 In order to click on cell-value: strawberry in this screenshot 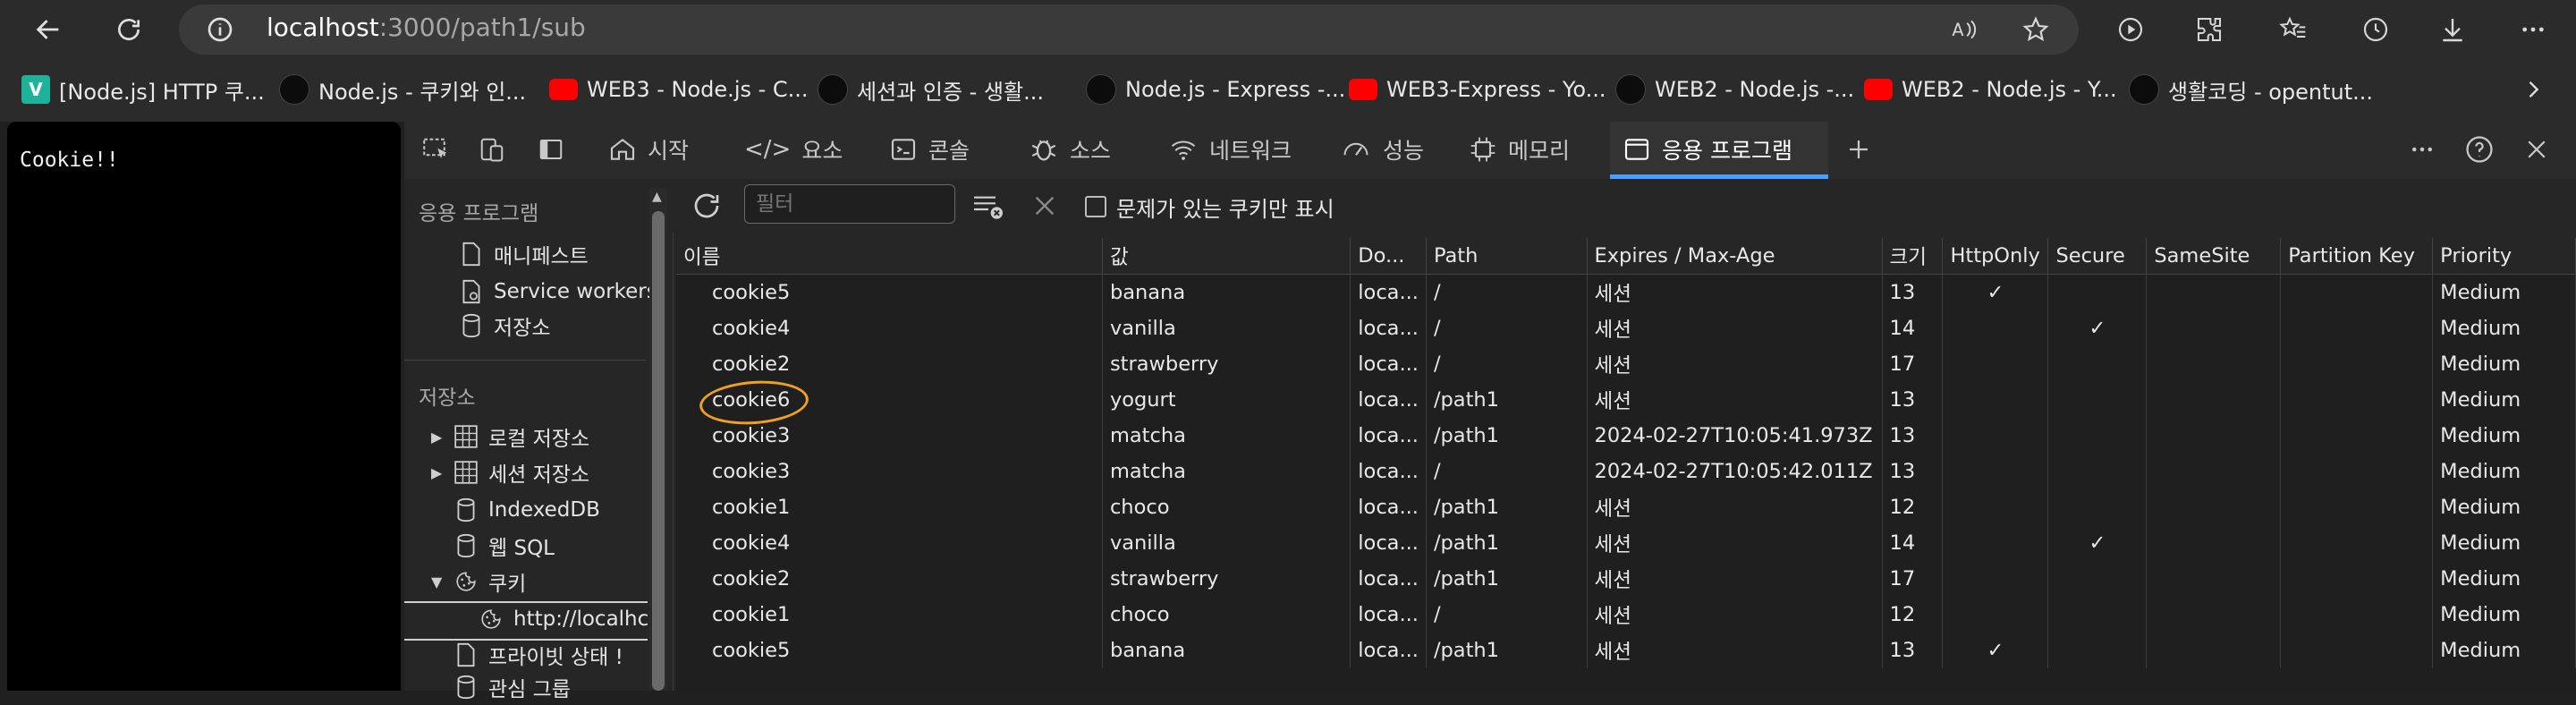, I will do `click(1227, 364)`.